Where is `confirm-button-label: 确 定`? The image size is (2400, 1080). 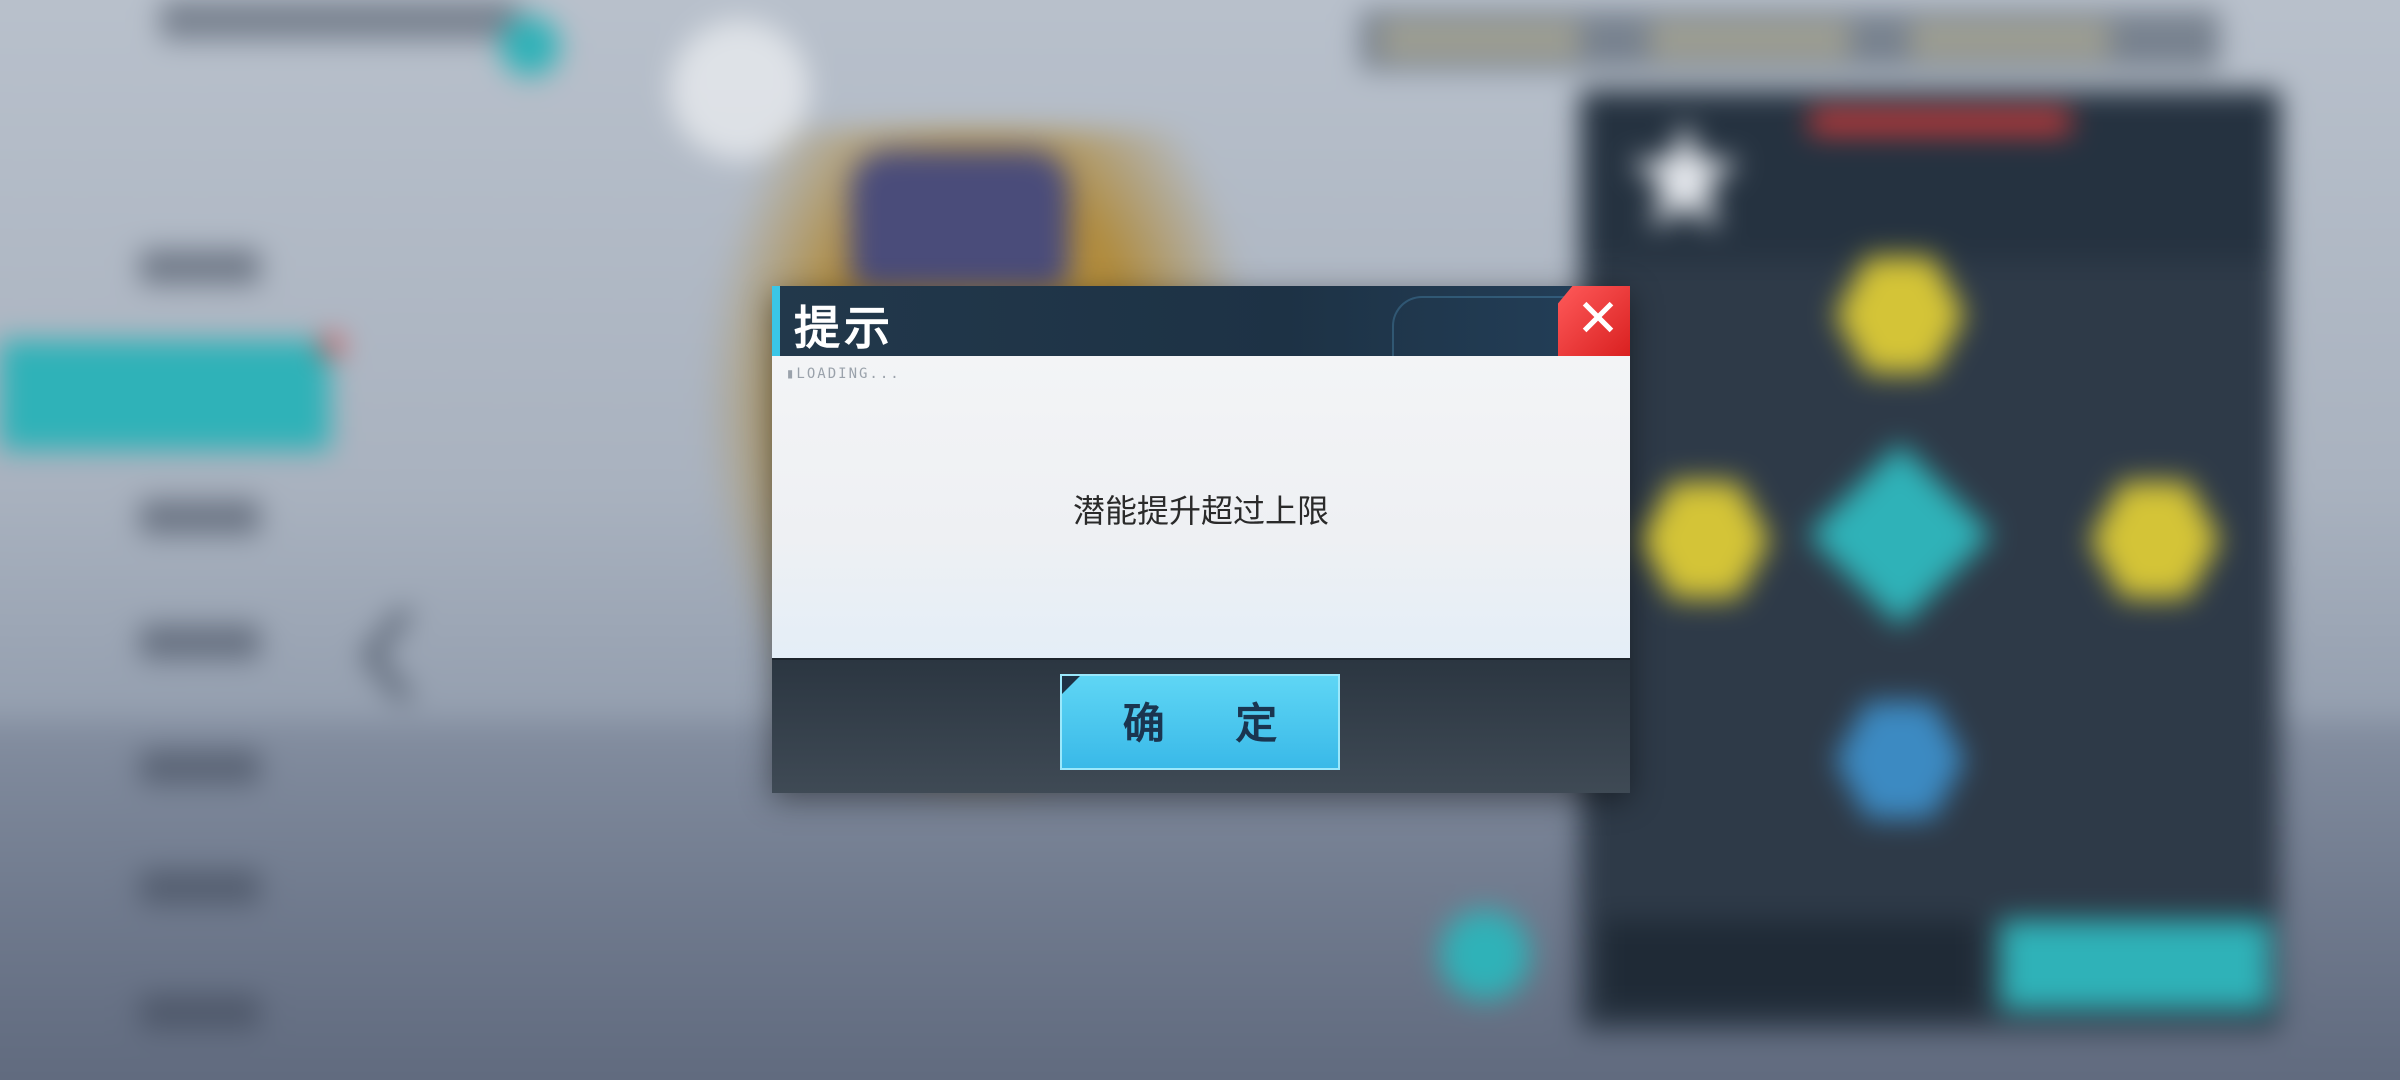
confirm-button-label: 确 定 is located at coordinates (1214, 723).